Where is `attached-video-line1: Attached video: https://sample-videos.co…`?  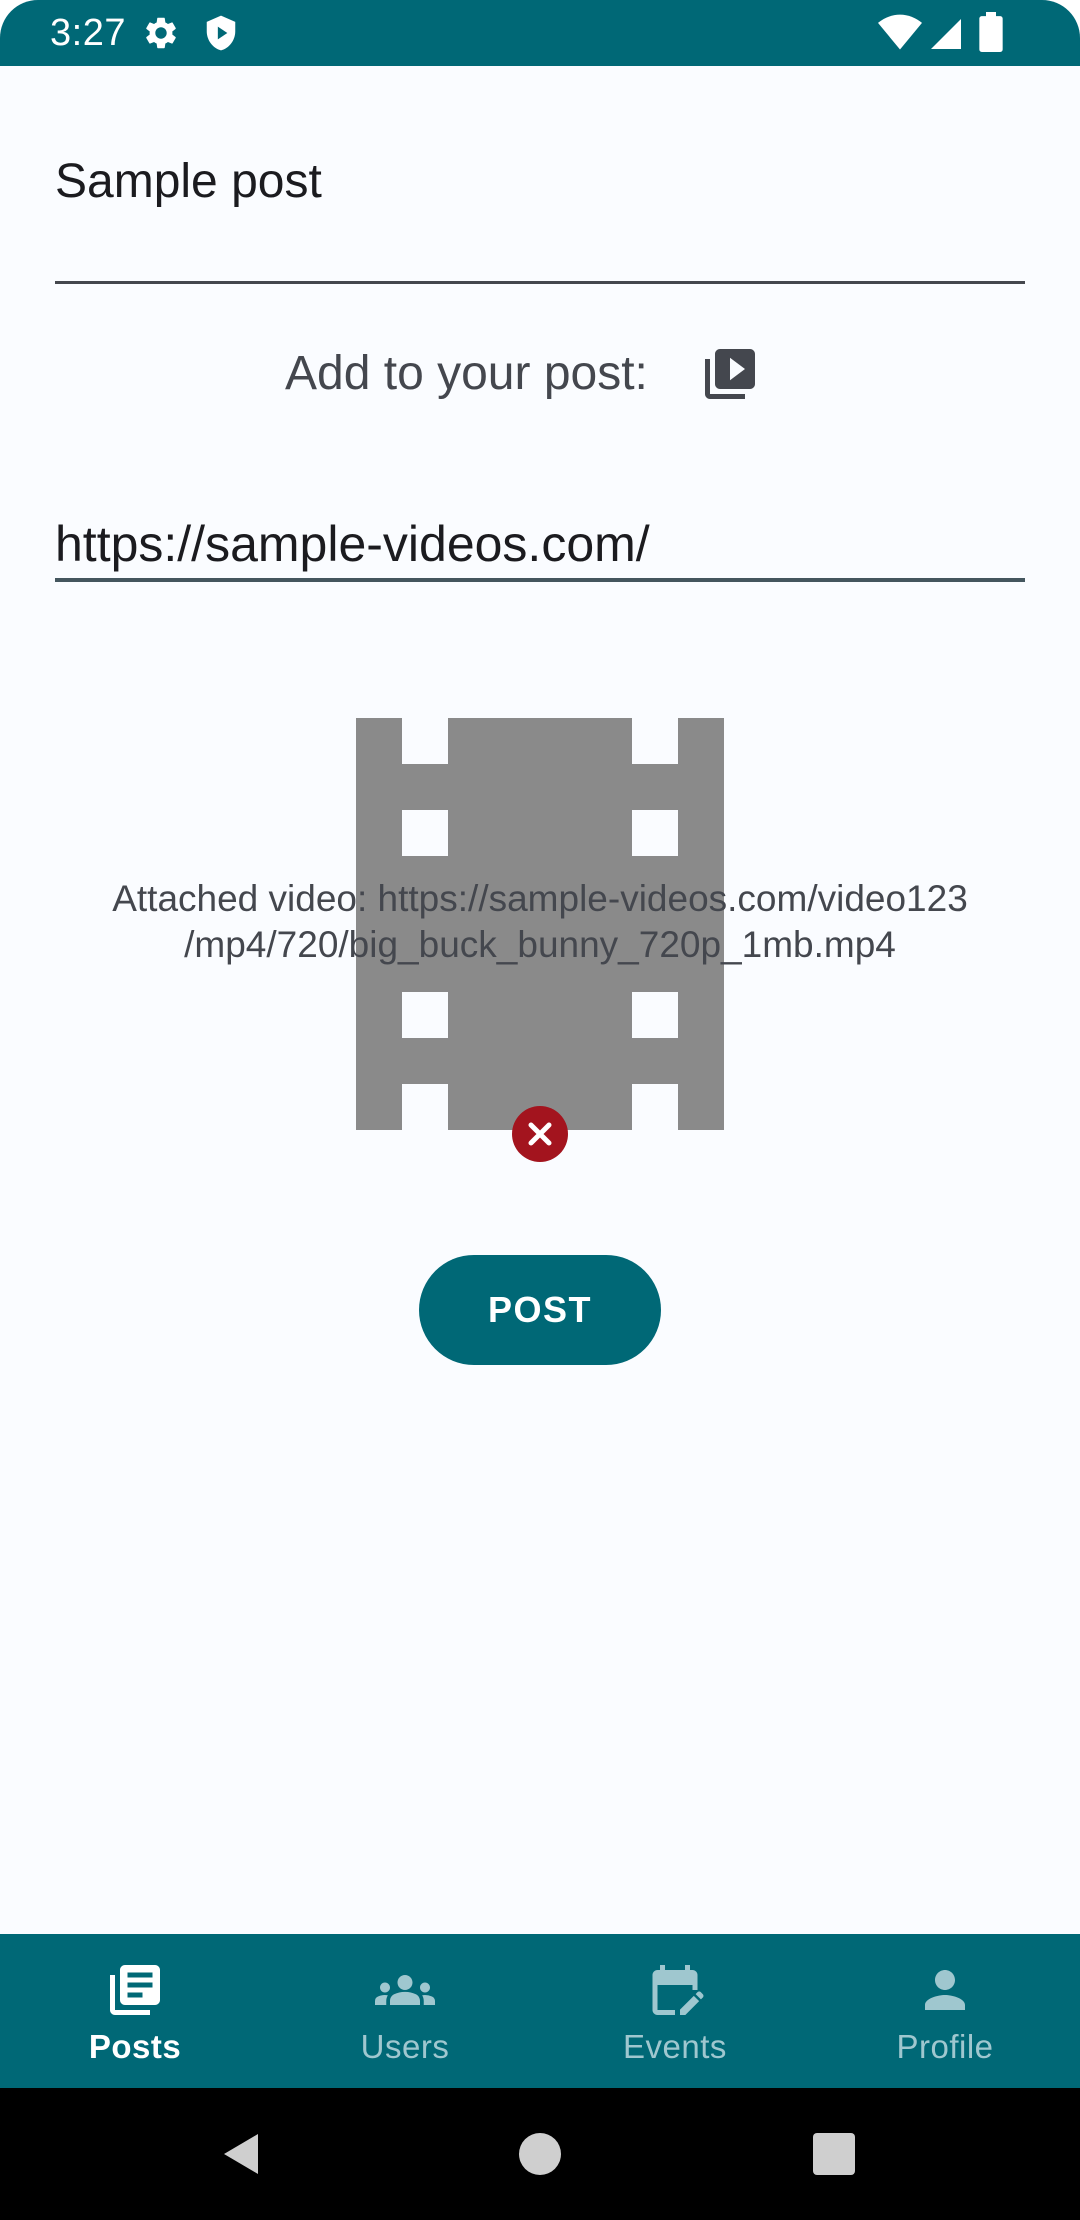 attached-video-line1: Attached video: https://sample-videos.co… is located at coordinates (540, 898).